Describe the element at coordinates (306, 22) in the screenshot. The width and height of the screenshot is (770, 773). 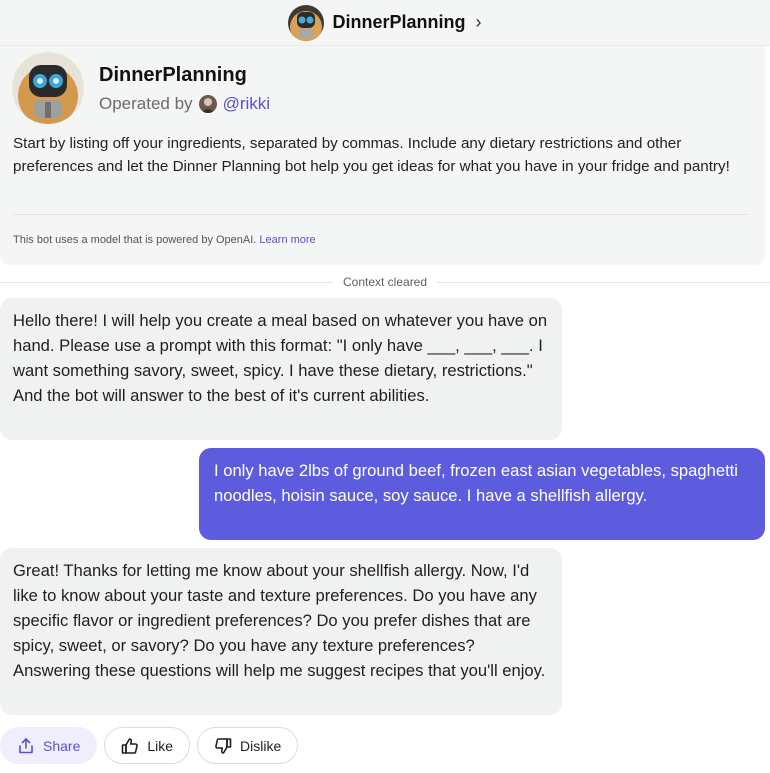
I see `robot-avatar-icon` at that location.